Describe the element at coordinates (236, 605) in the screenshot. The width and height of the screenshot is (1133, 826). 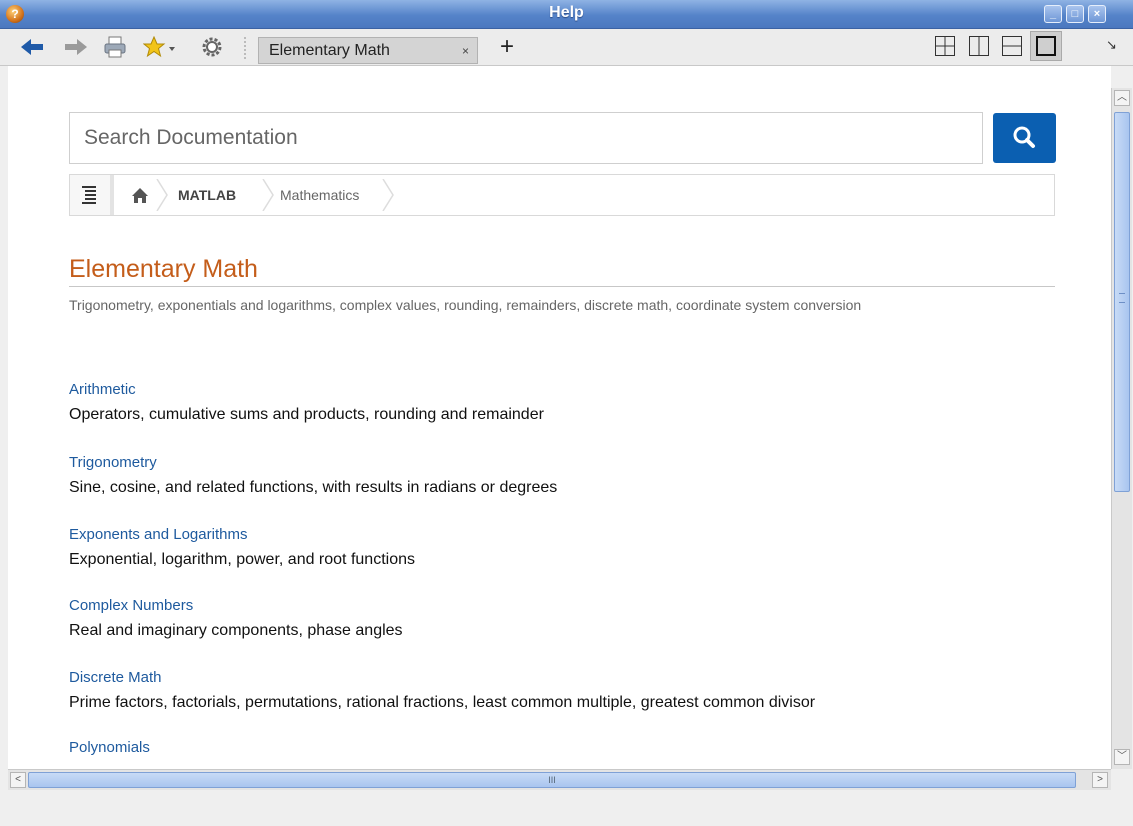
I see `topic-link-complex-numbers: Complex Numbers` at that location.